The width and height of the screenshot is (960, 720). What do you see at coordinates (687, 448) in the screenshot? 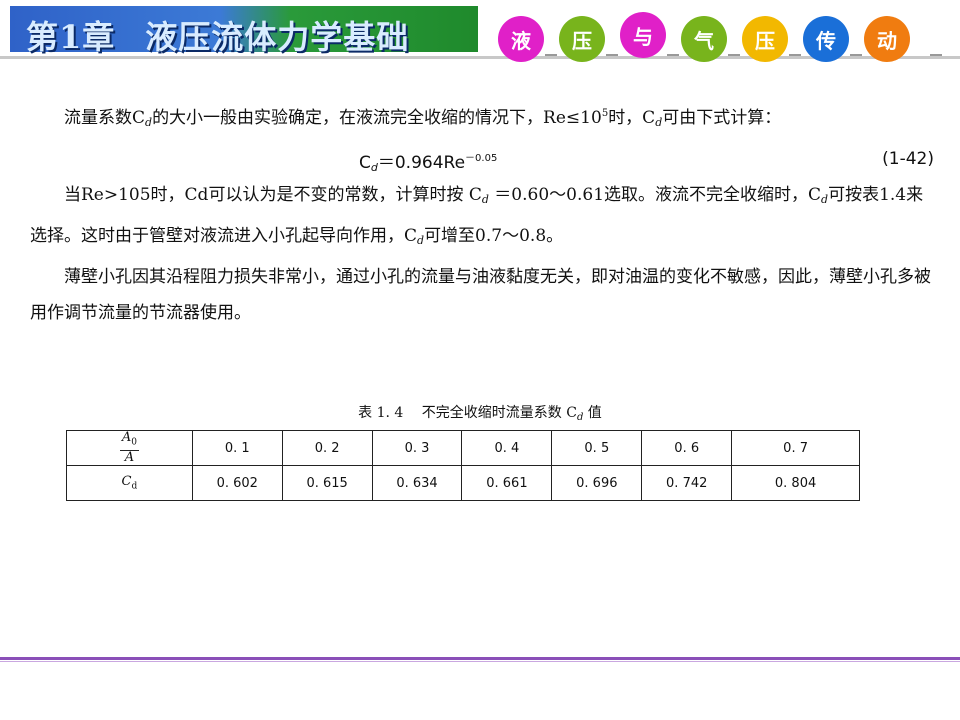
I see `area-ratio-cell: 0. 6` at bounding box center [687, 448].